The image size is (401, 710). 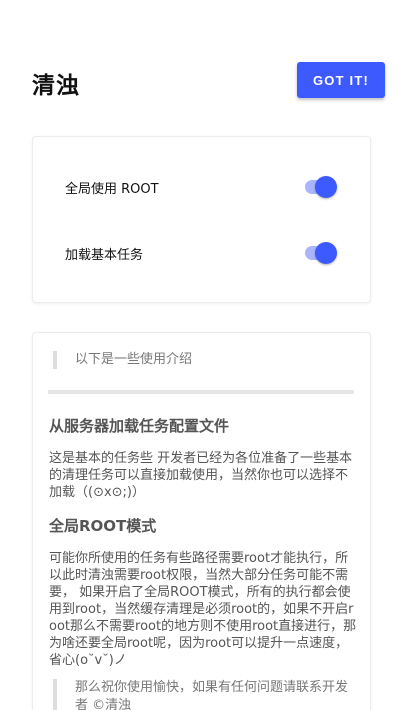 What do you see at coordinates (201, 187) in the screenshot?
I see `setting-row-global-root: 全局使用 ROOT` at bounding box center [201, 187].